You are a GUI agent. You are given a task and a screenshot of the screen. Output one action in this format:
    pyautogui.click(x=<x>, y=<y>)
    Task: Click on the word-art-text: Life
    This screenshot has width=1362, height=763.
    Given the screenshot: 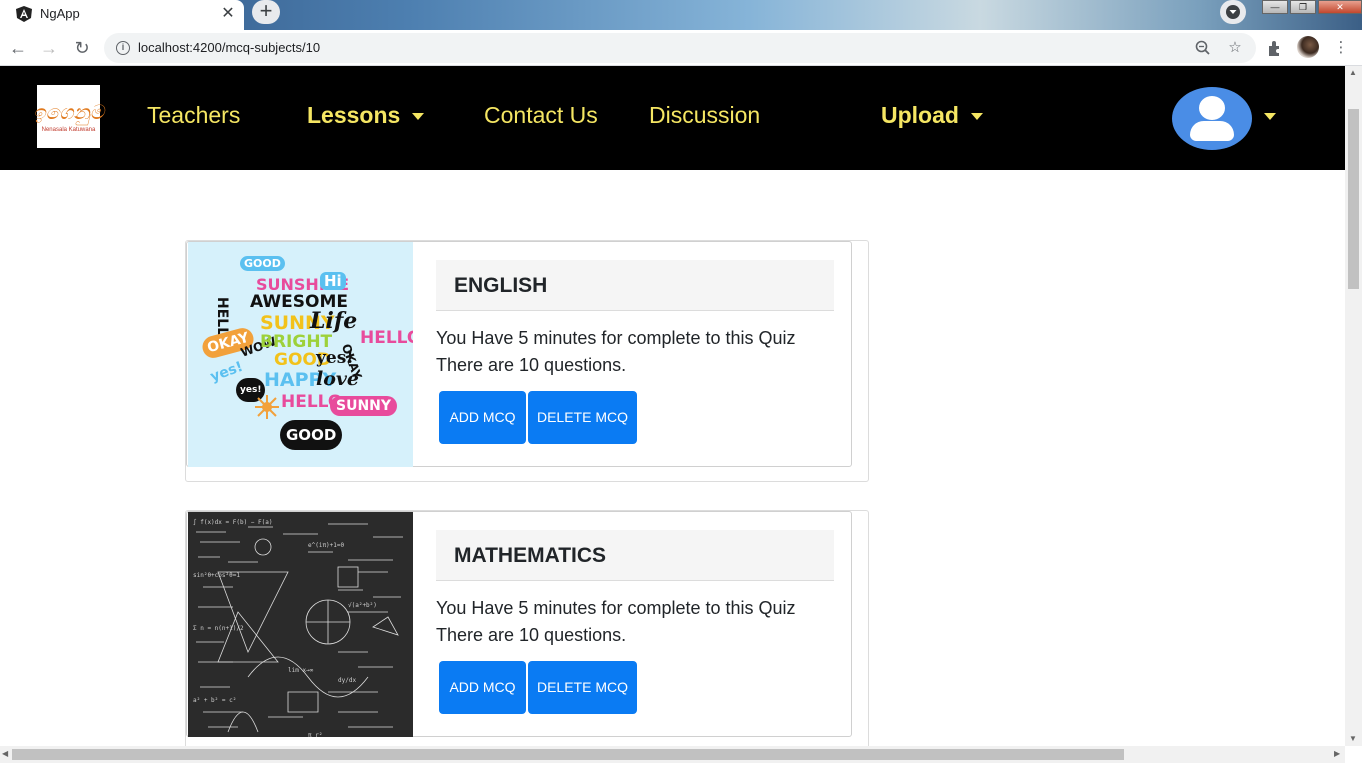 What is the action you would take?
    pyautogui.click(x=334, y=321)
    